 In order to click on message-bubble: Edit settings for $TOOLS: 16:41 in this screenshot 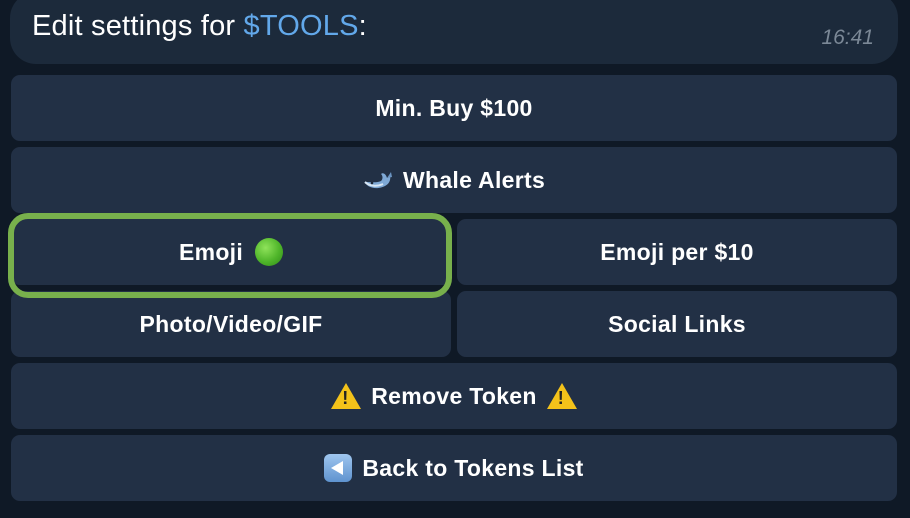, I will do `click(454, 32)`.